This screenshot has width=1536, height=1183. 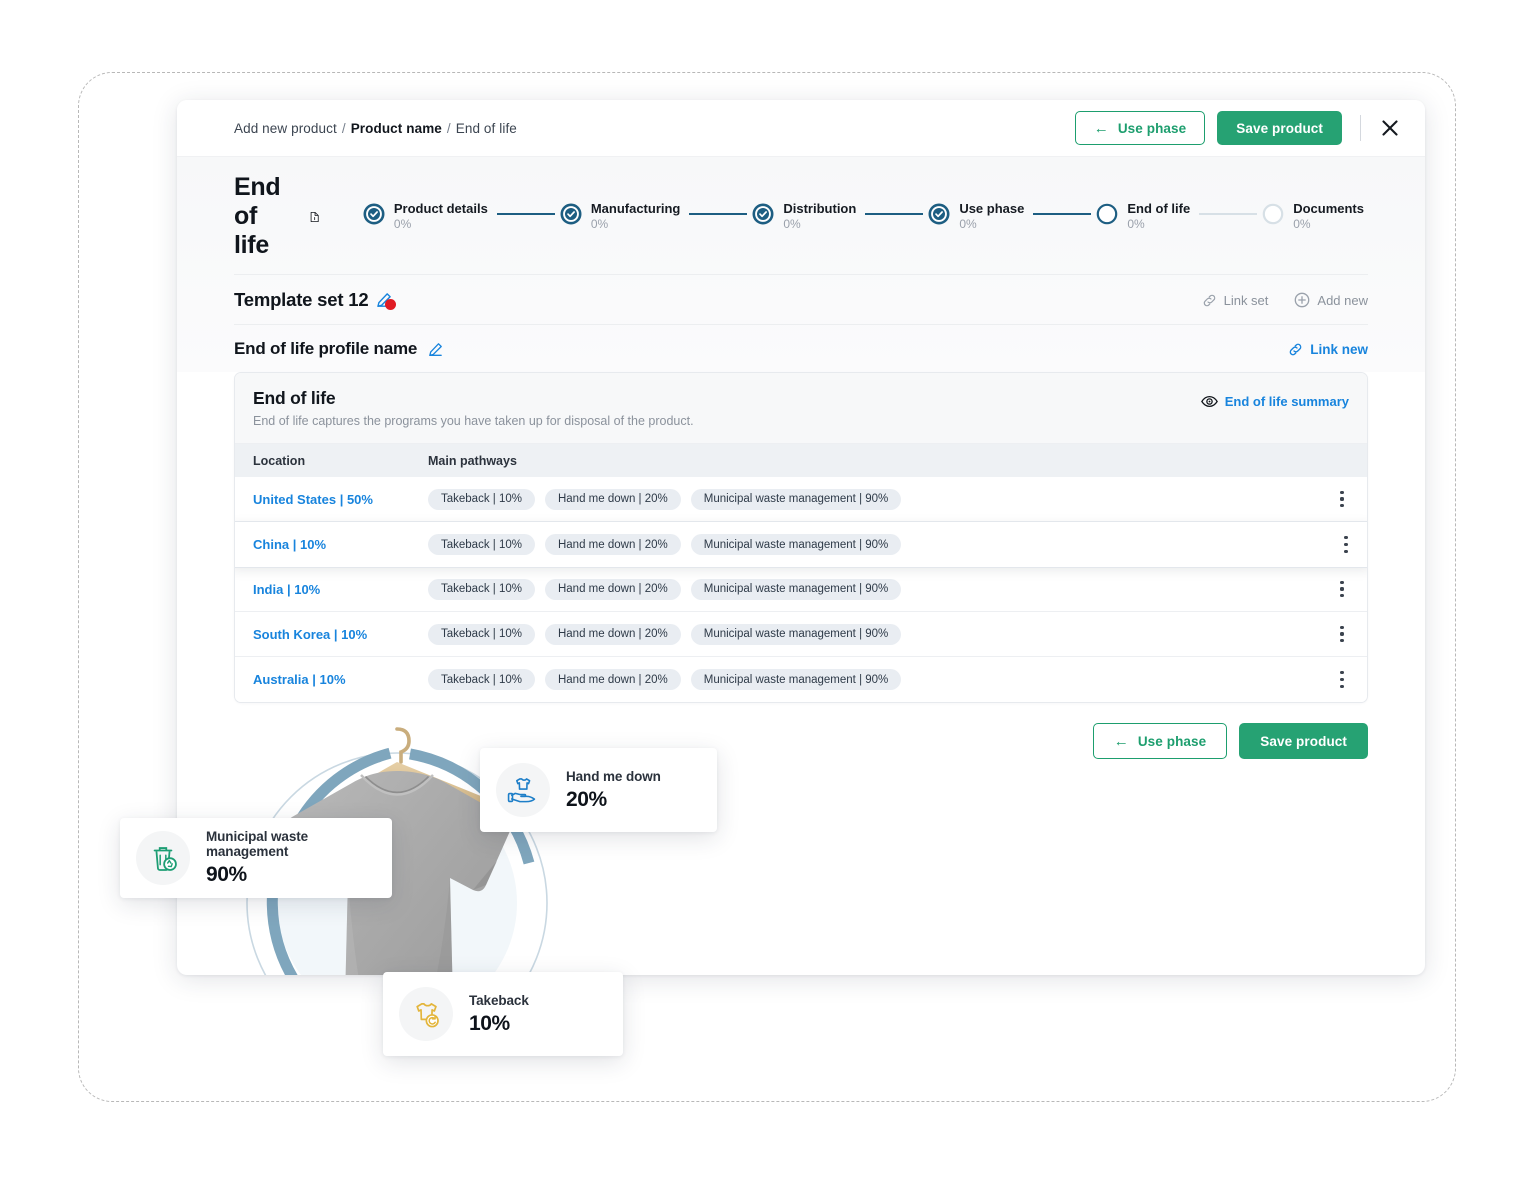 I want to click on stepper-step-documents: Documents 0%, so click(x=1315, y=216).